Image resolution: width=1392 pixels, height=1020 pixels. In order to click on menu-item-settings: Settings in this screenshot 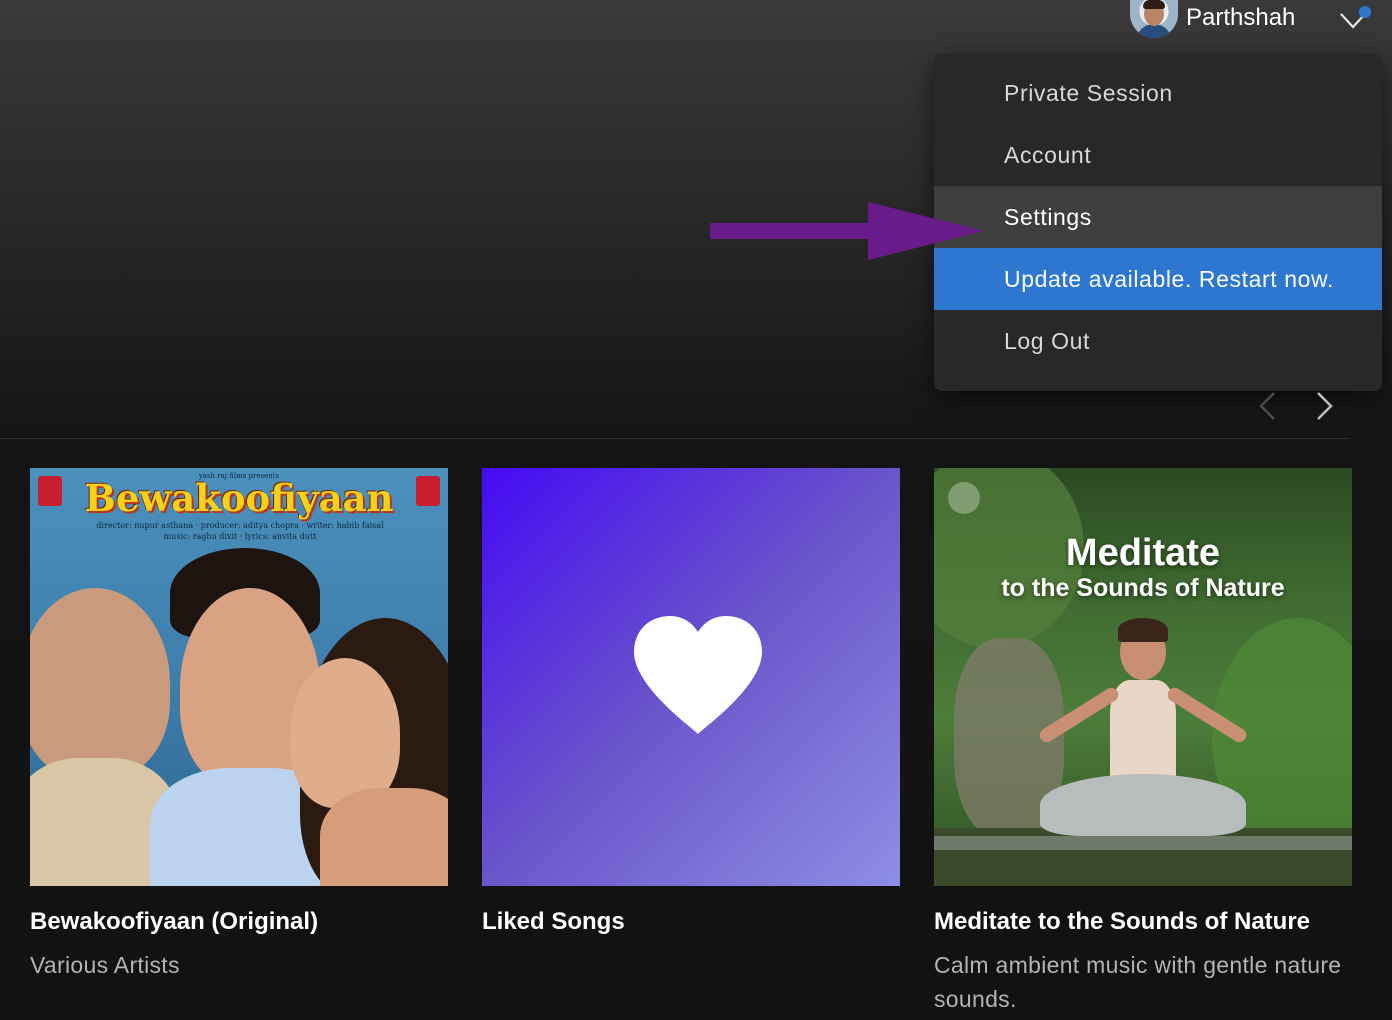, I will do `click(1158, 217)`.